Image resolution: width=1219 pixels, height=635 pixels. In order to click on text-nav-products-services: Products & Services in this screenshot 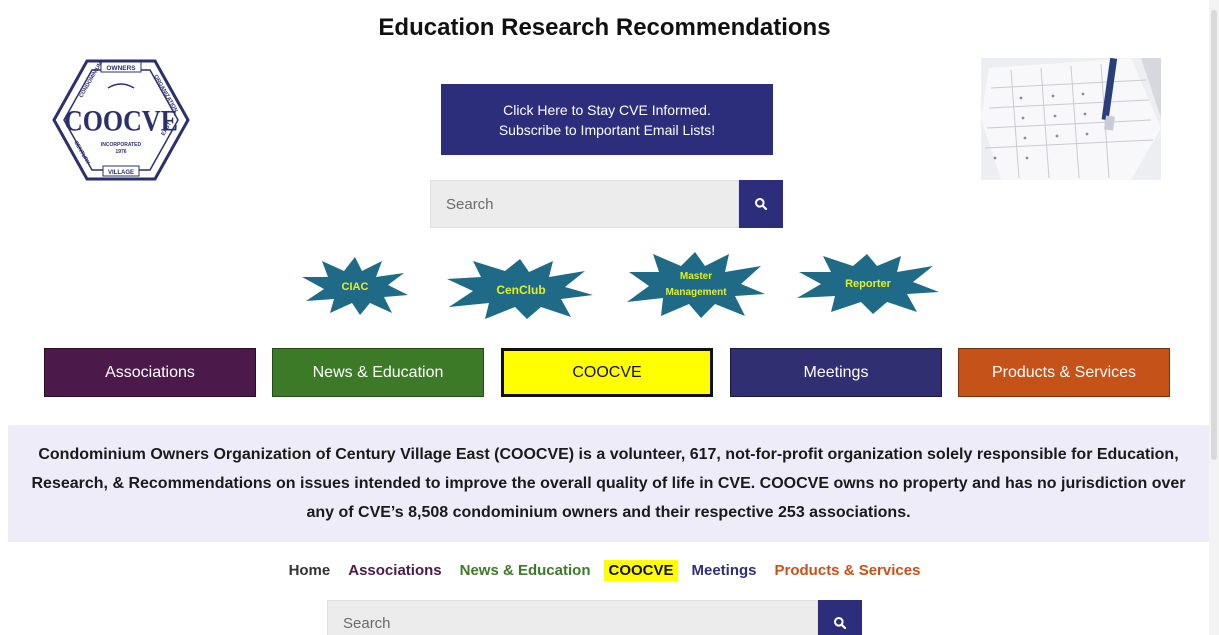, I will do `click(848, 570)`.